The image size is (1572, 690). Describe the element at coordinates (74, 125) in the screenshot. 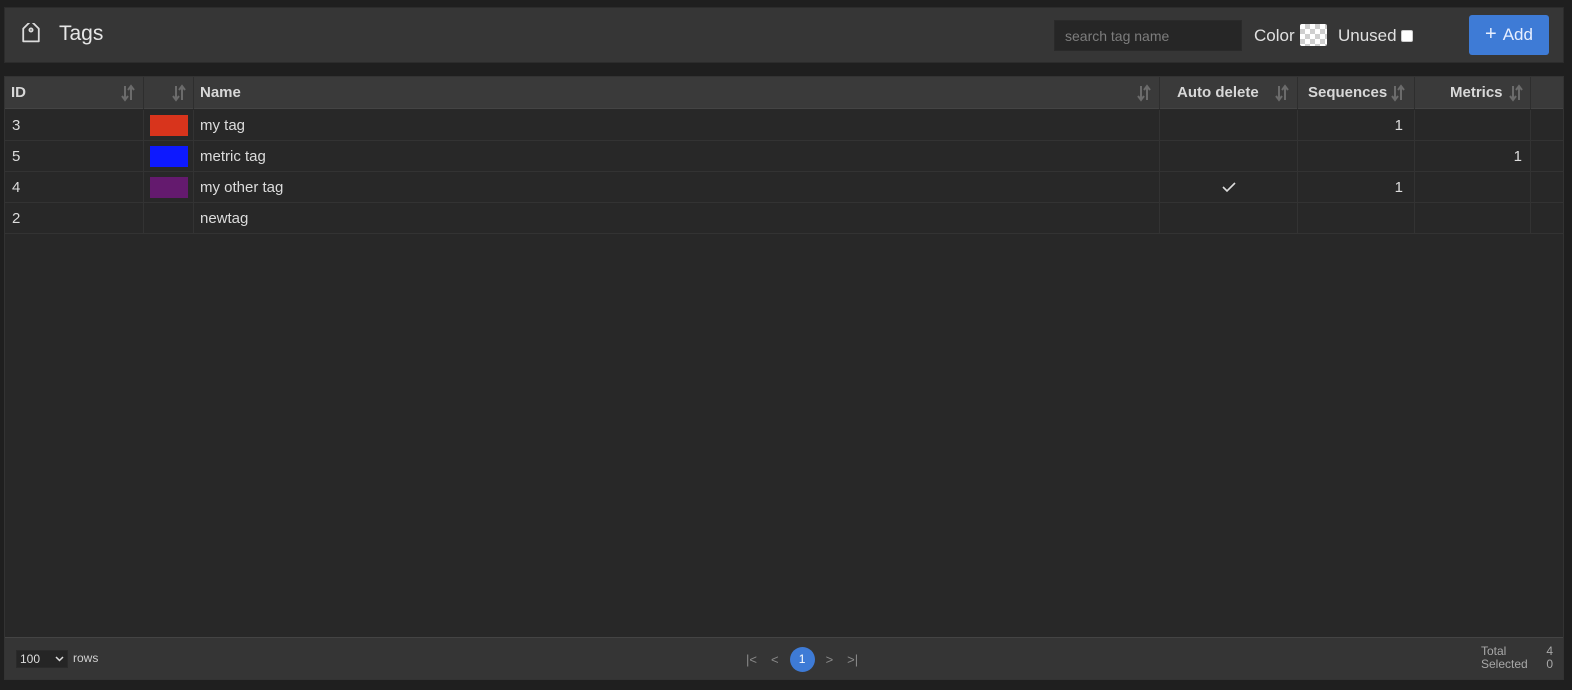

I see `cell-id: 3` at that location.